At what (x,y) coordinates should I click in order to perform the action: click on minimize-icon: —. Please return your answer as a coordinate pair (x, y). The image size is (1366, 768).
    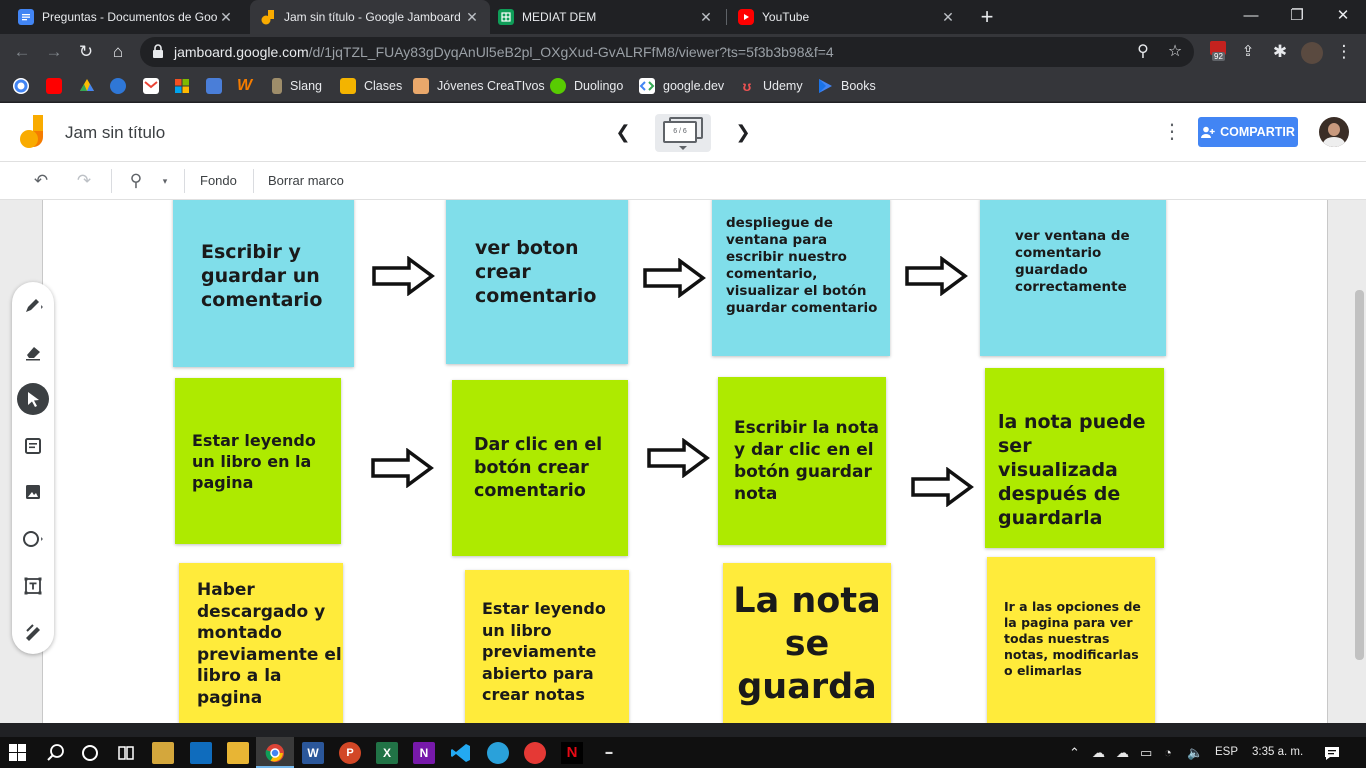
    Looking at the image, I should click on (1251, 17).